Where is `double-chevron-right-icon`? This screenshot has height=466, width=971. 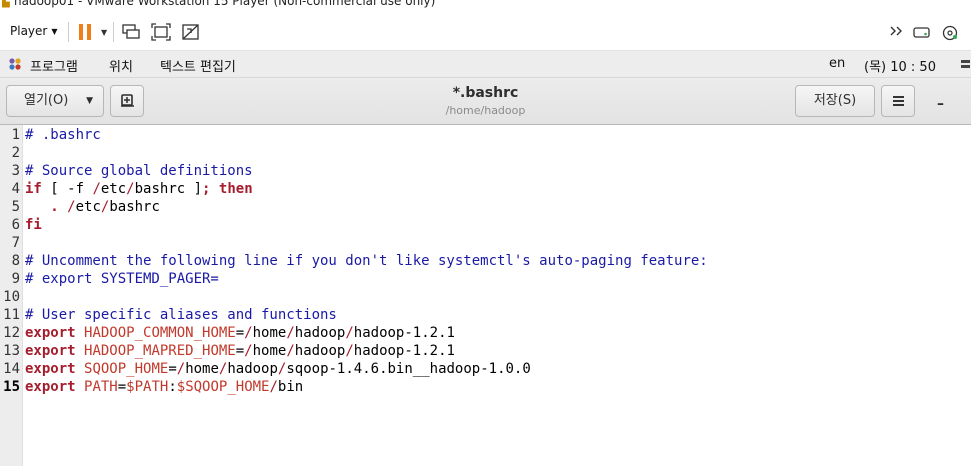
double-chevron-right-icon is located at coordinates (897, 31).